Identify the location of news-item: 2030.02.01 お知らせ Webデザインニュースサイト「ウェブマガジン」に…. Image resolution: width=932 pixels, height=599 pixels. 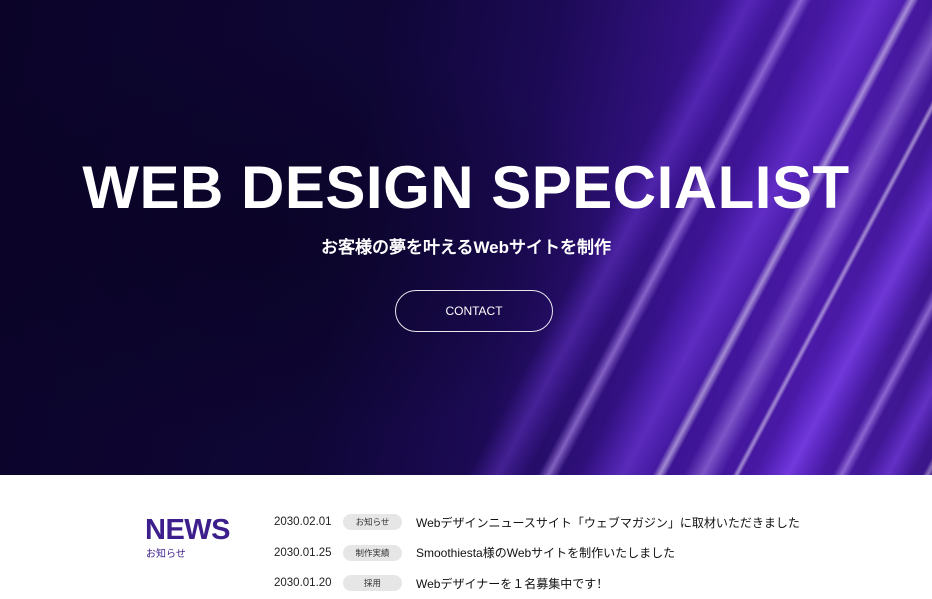
(554, 522).